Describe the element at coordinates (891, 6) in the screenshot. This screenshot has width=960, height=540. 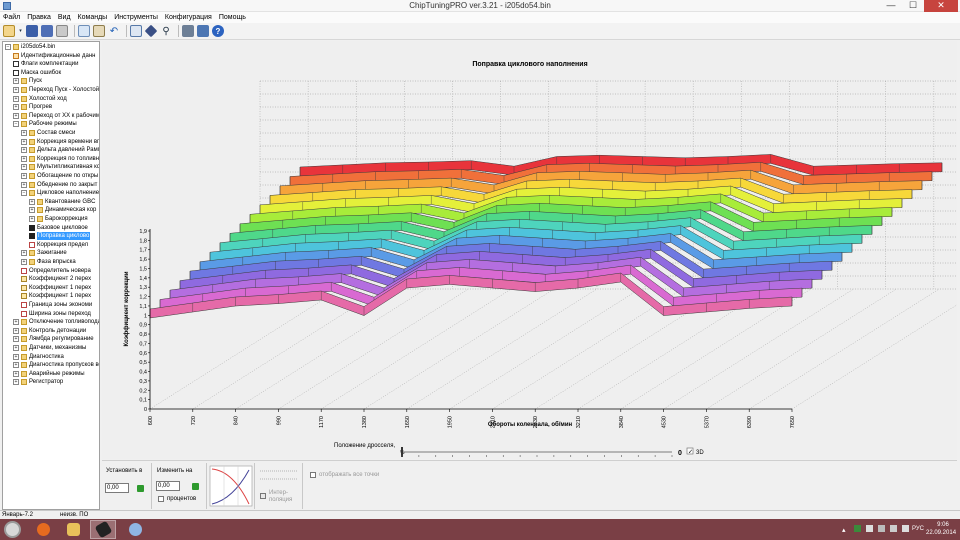
I see `minimize-button: —` at that location.